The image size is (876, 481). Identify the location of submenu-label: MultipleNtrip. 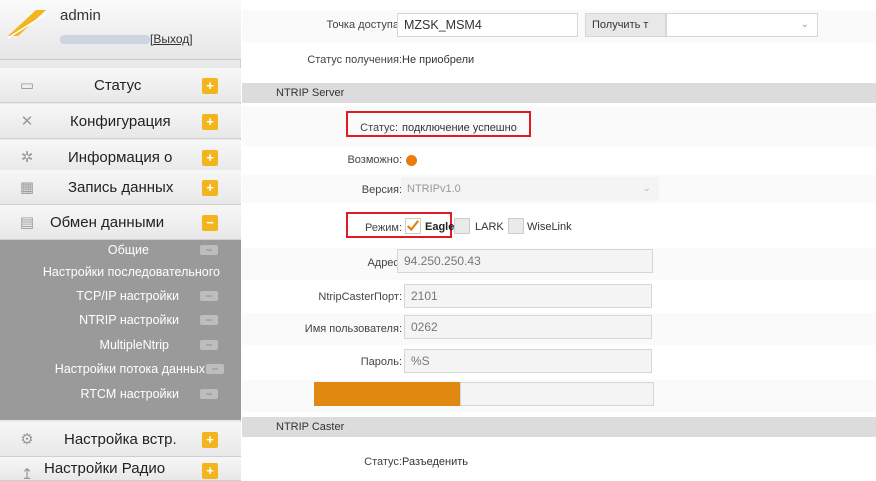
(134, 345).